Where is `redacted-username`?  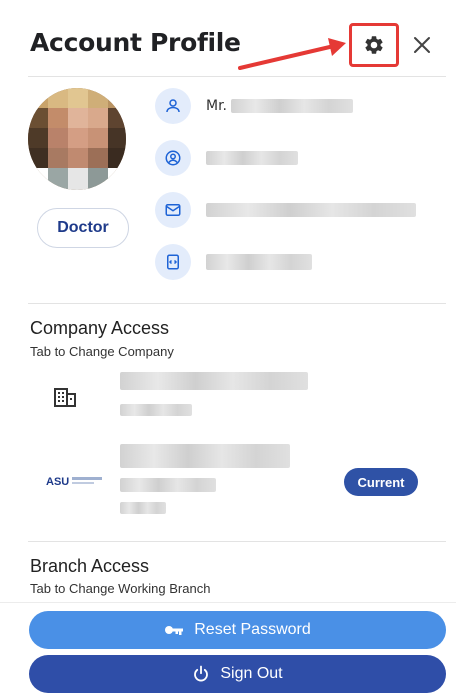 redacted-username is located at coordinates (252, 158).